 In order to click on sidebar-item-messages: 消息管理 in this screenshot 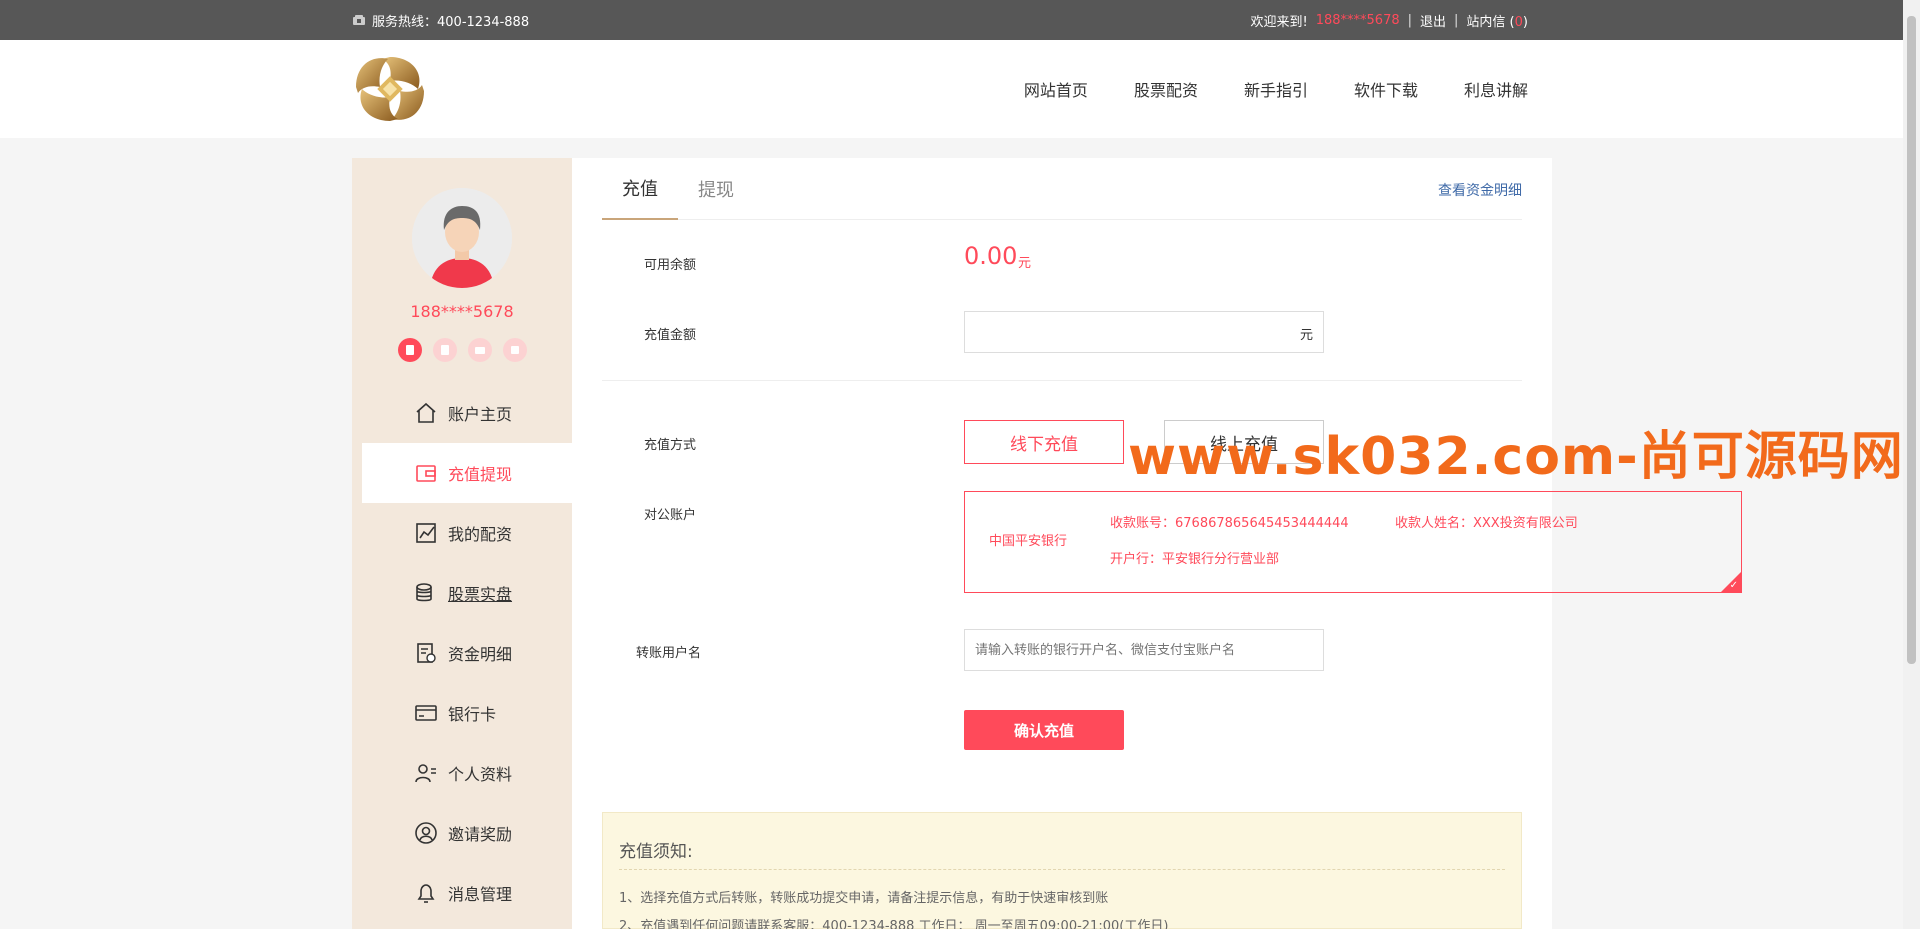, I will do `click(467, 893)`.